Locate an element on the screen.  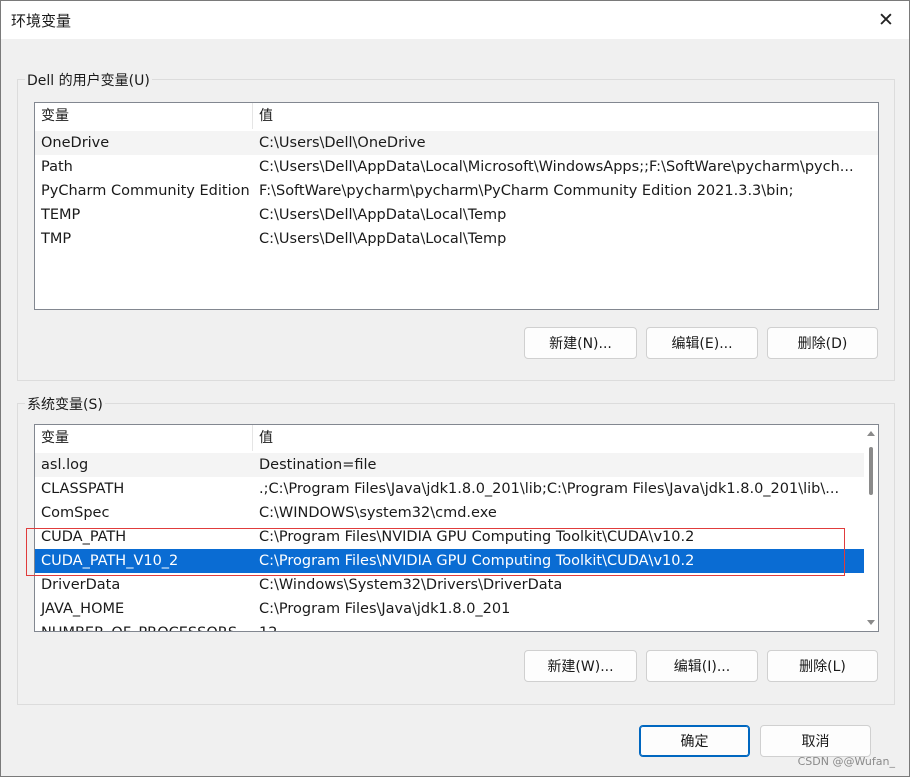
scroll-down-icon is located at coordinates (871, 622).